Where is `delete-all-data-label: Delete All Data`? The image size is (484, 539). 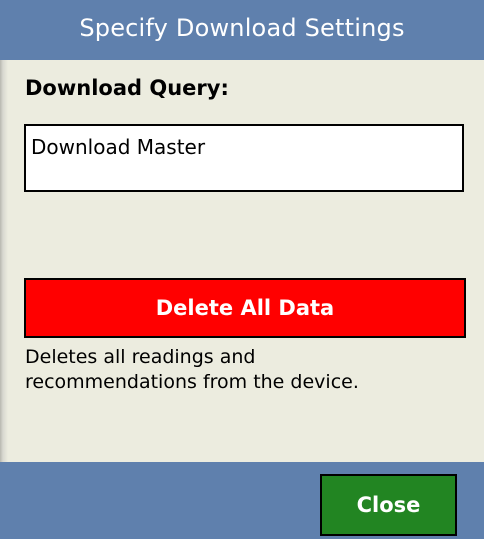
delete-all-data-label: Delete All Data is located at coordinates (245, 308).